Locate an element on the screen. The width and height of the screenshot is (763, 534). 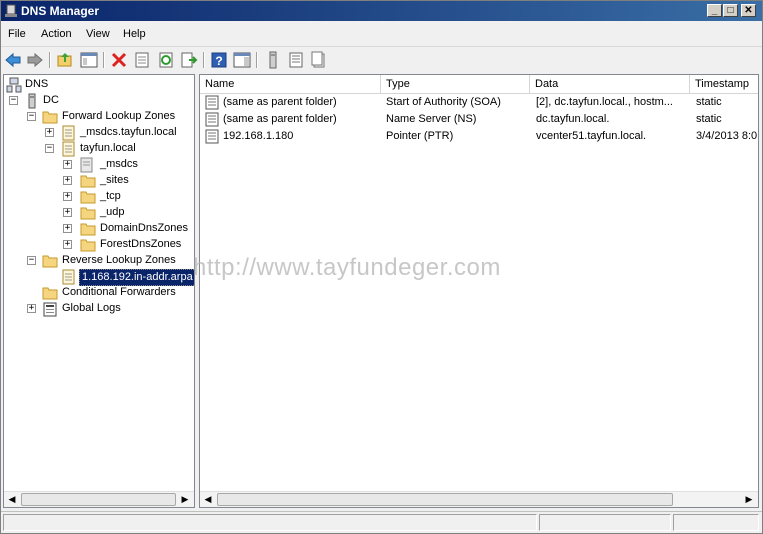
back-arrow-icon is located at coordinates (13, 60).